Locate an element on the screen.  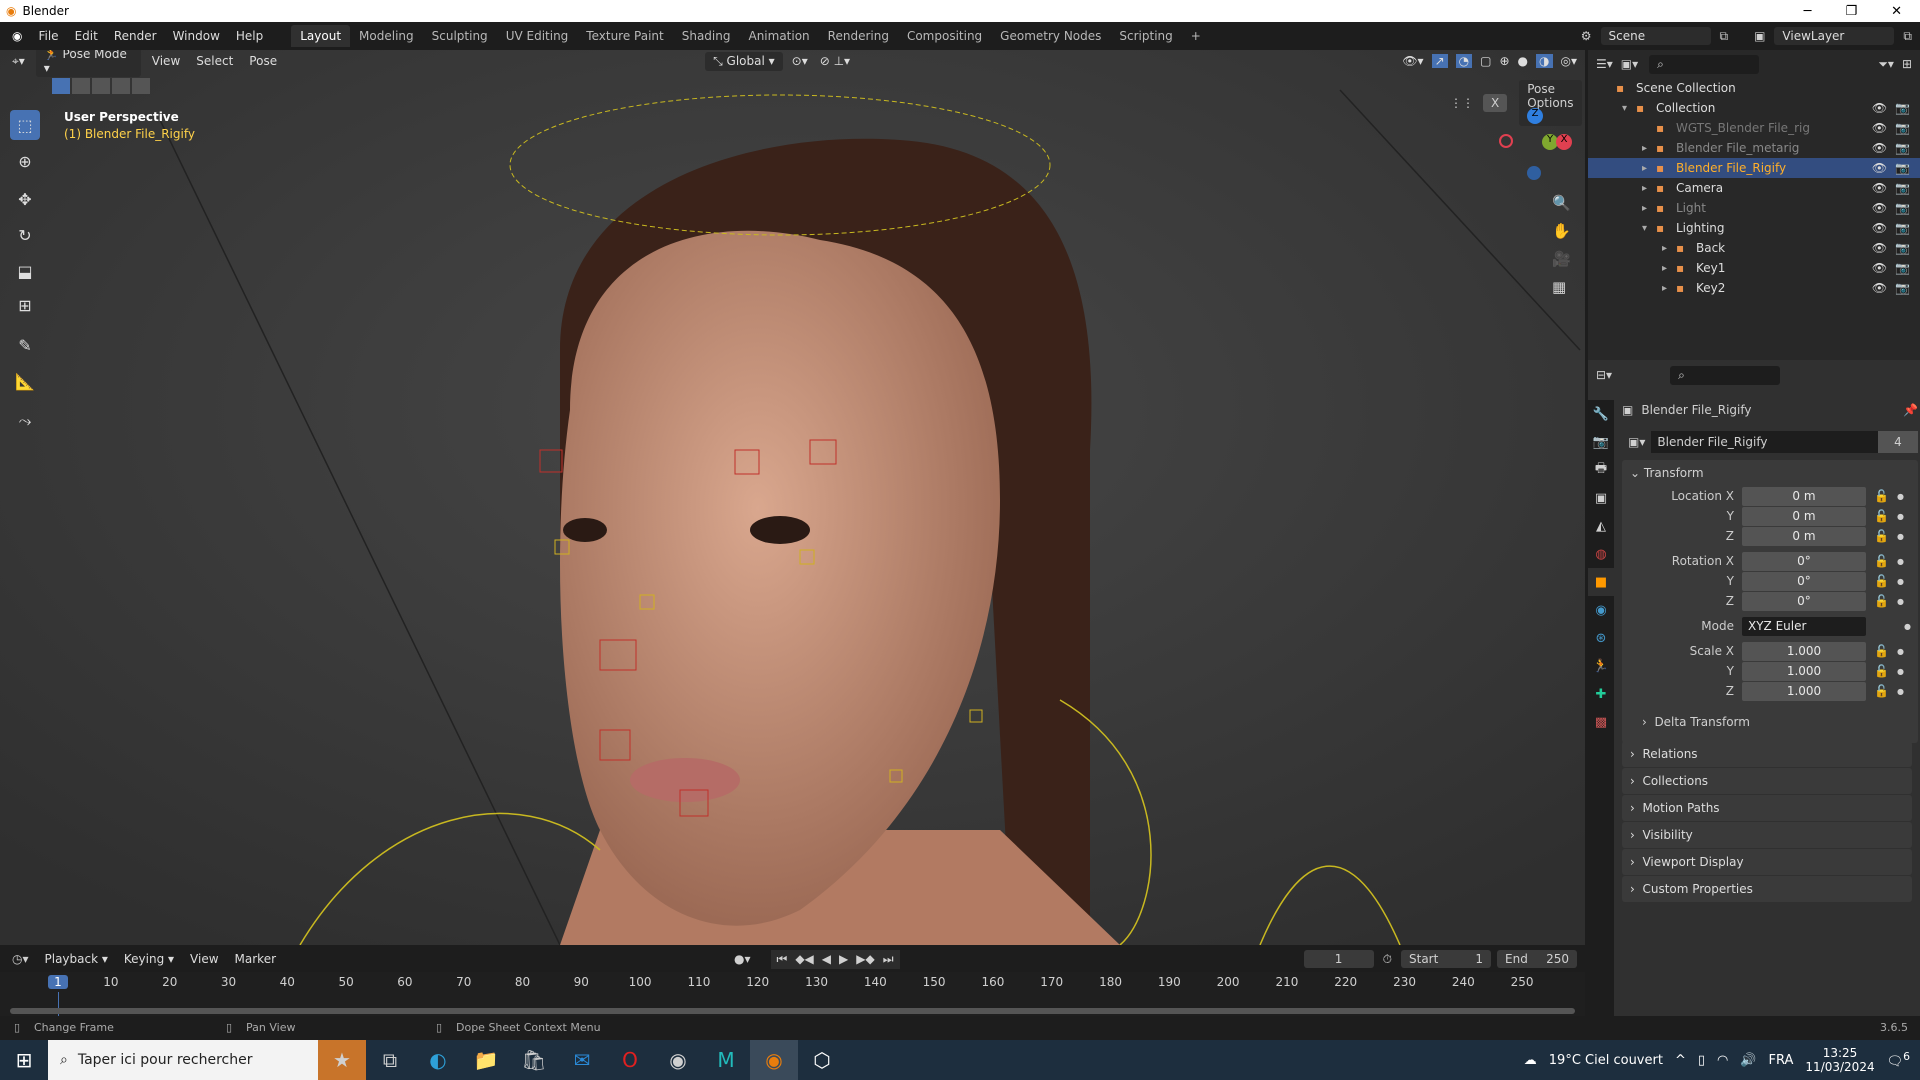
chrome-icon: ◉ is located at coordinates (678, 1060).